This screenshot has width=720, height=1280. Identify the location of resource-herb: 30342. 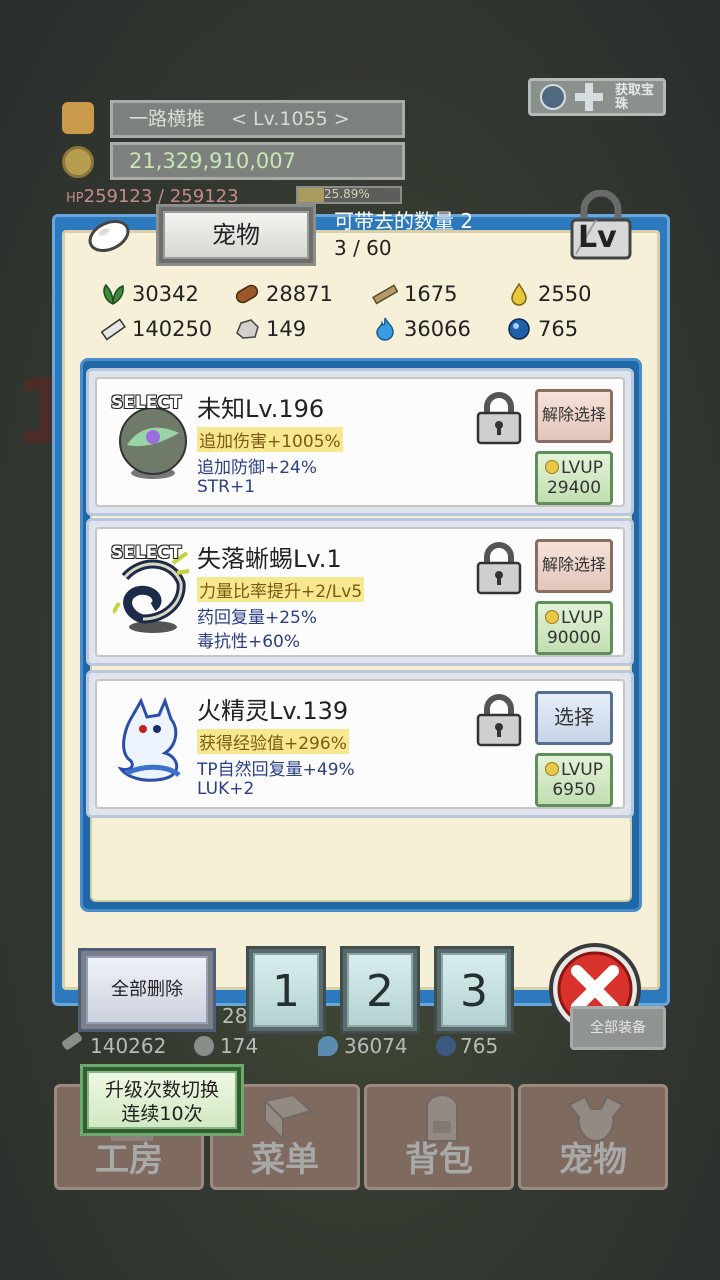
(149, 294).